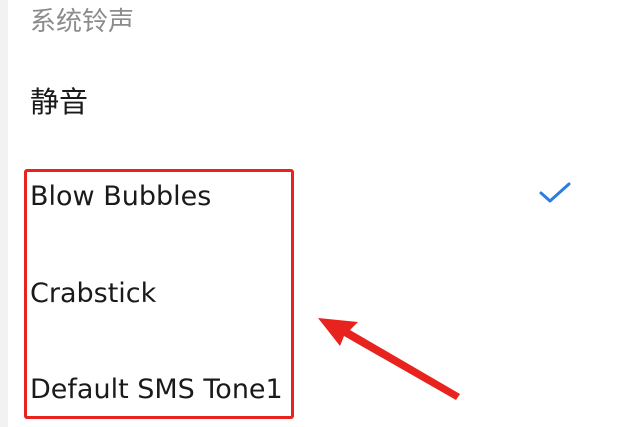 The width and height of the screenshot is (640, 427). I want to click on ringtone-label: Crabstick, so click(93, 293).